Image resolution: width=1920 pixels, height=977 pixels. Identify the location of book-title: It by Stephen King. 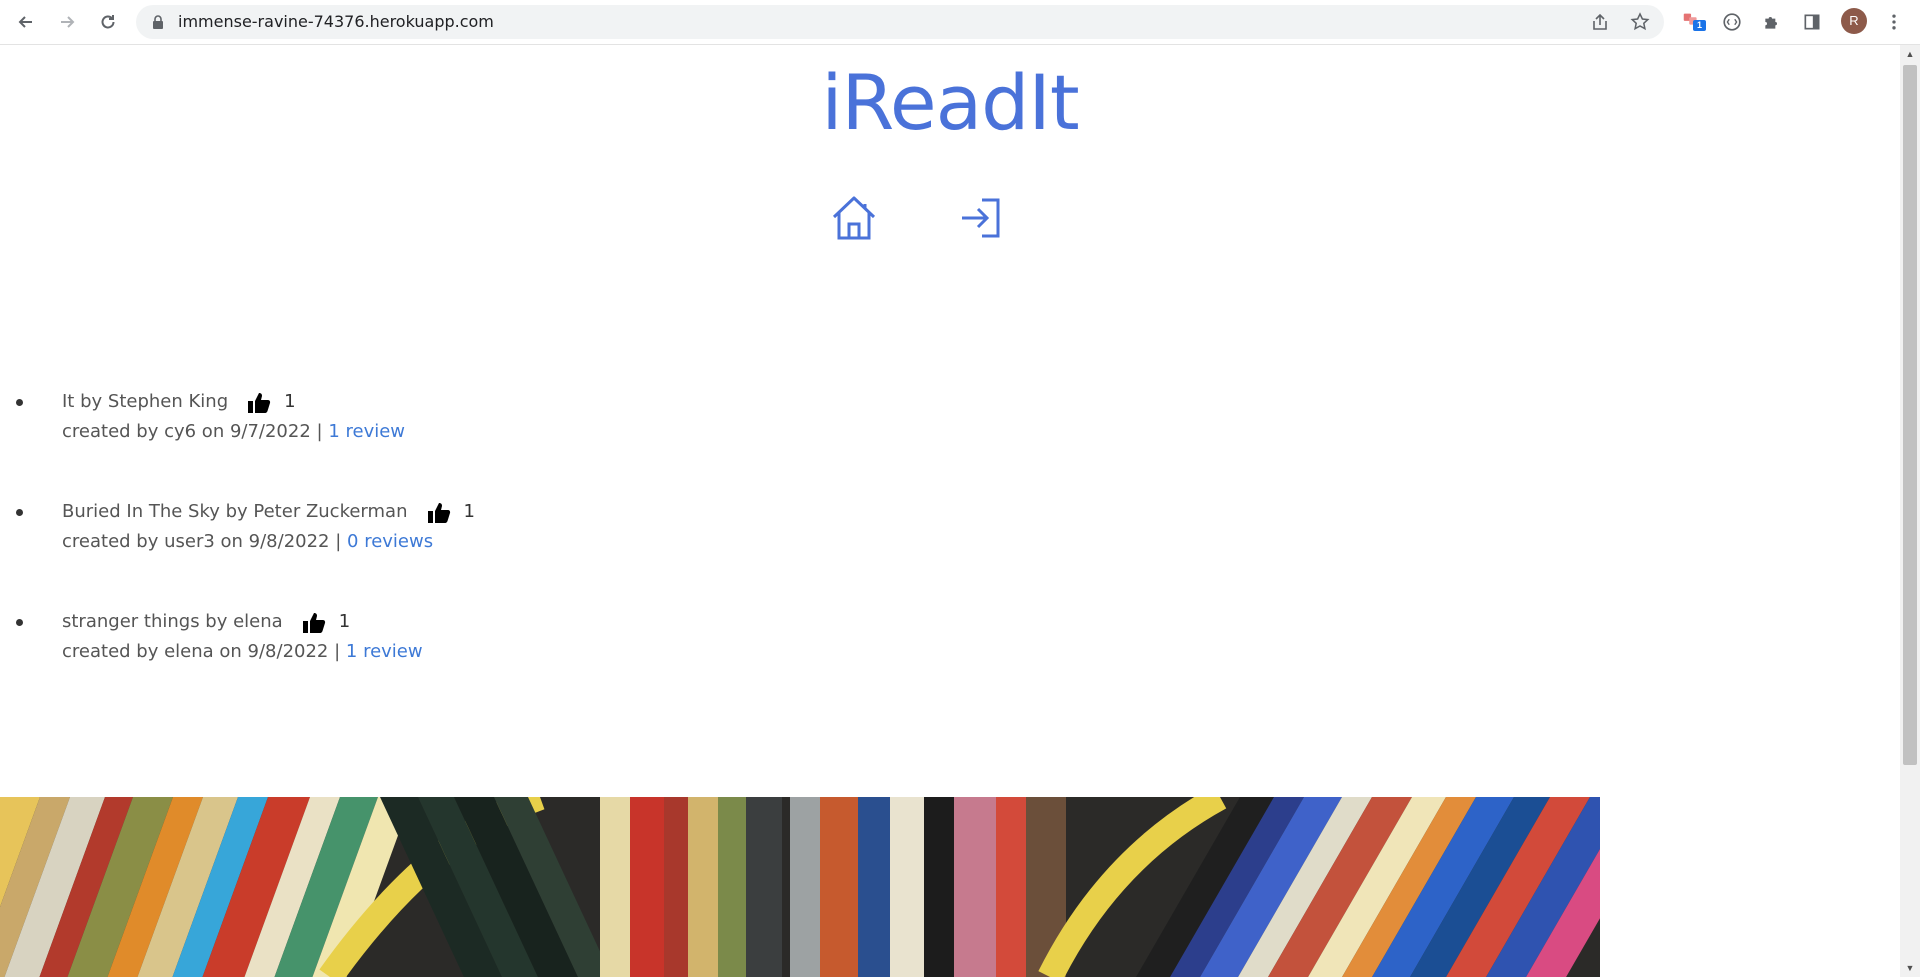
(145, 402).